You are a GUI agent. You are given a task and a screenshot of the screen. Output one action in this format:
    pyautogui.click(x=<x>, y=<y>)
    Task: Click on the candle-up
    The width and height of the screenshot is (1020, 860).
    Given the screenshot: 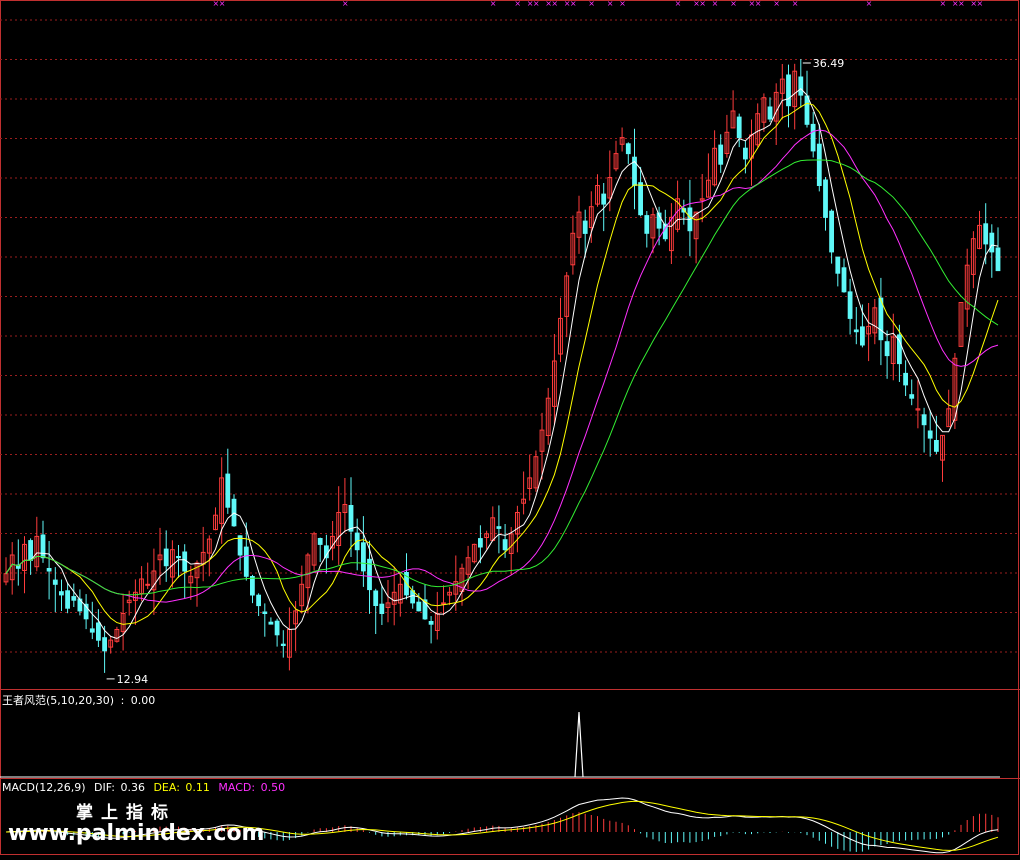 What is the action you would take?
    pyautogui.click(x=148, y=584)
    